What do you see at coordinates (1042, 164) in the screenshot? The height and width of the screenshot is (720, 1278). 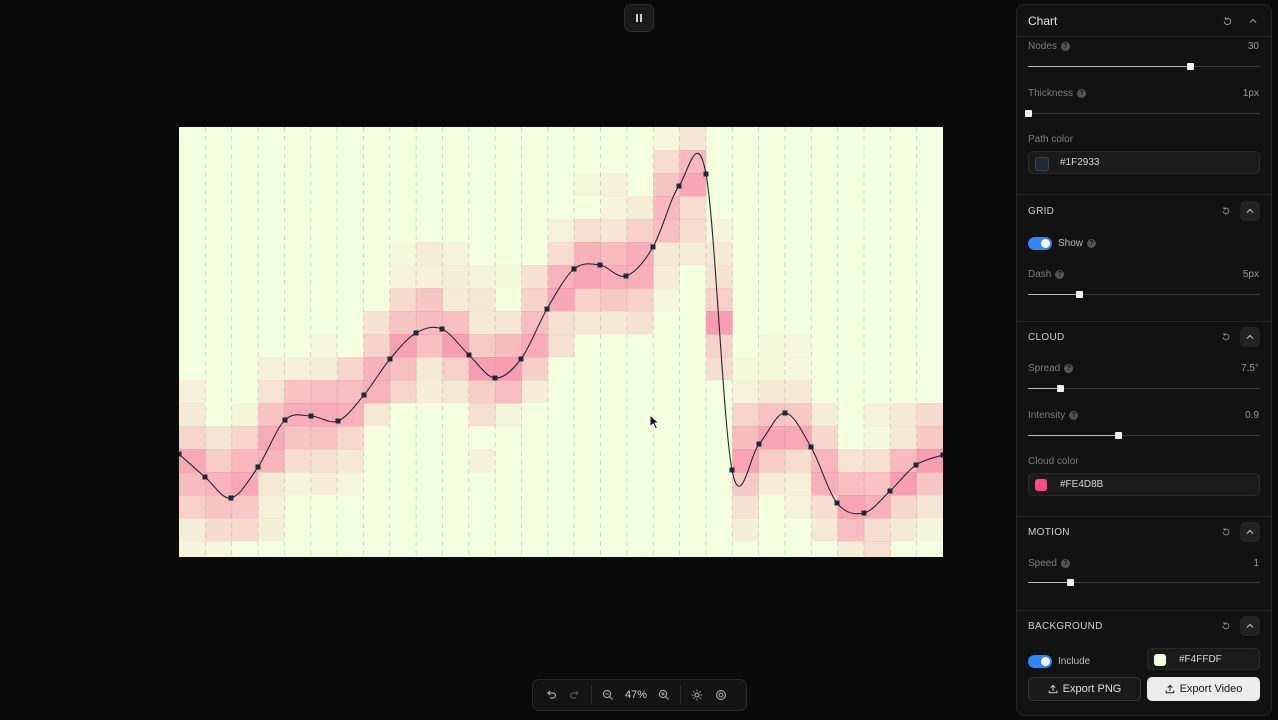 I see `path-color-swatch` at bounding box center [1042, 164].